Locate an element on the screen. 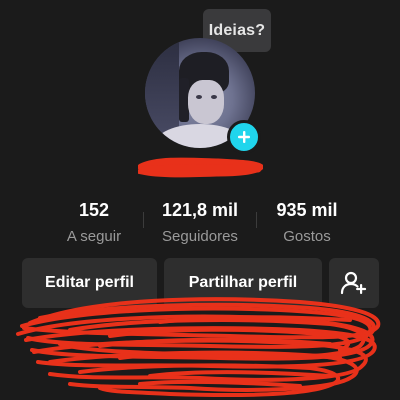 This screenshot has width=400, height=400. stat-followers: 121,8 mil Seguidores is located at coordinates (200, 223).